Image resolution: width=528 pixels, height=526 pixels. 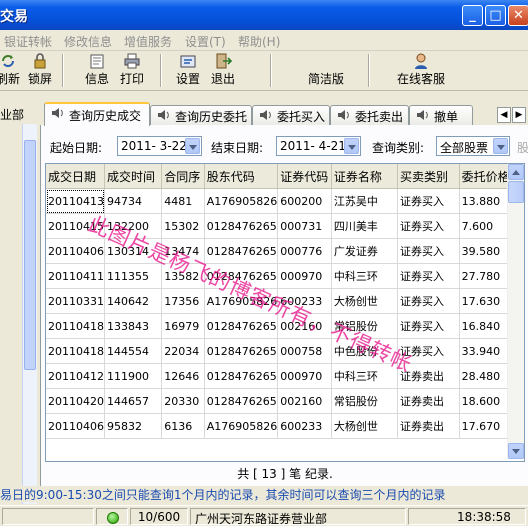 What do you see at coordinates (518, 15) in the screenshot?
I see `close-button: ✕` at bounding box center [518, 15].